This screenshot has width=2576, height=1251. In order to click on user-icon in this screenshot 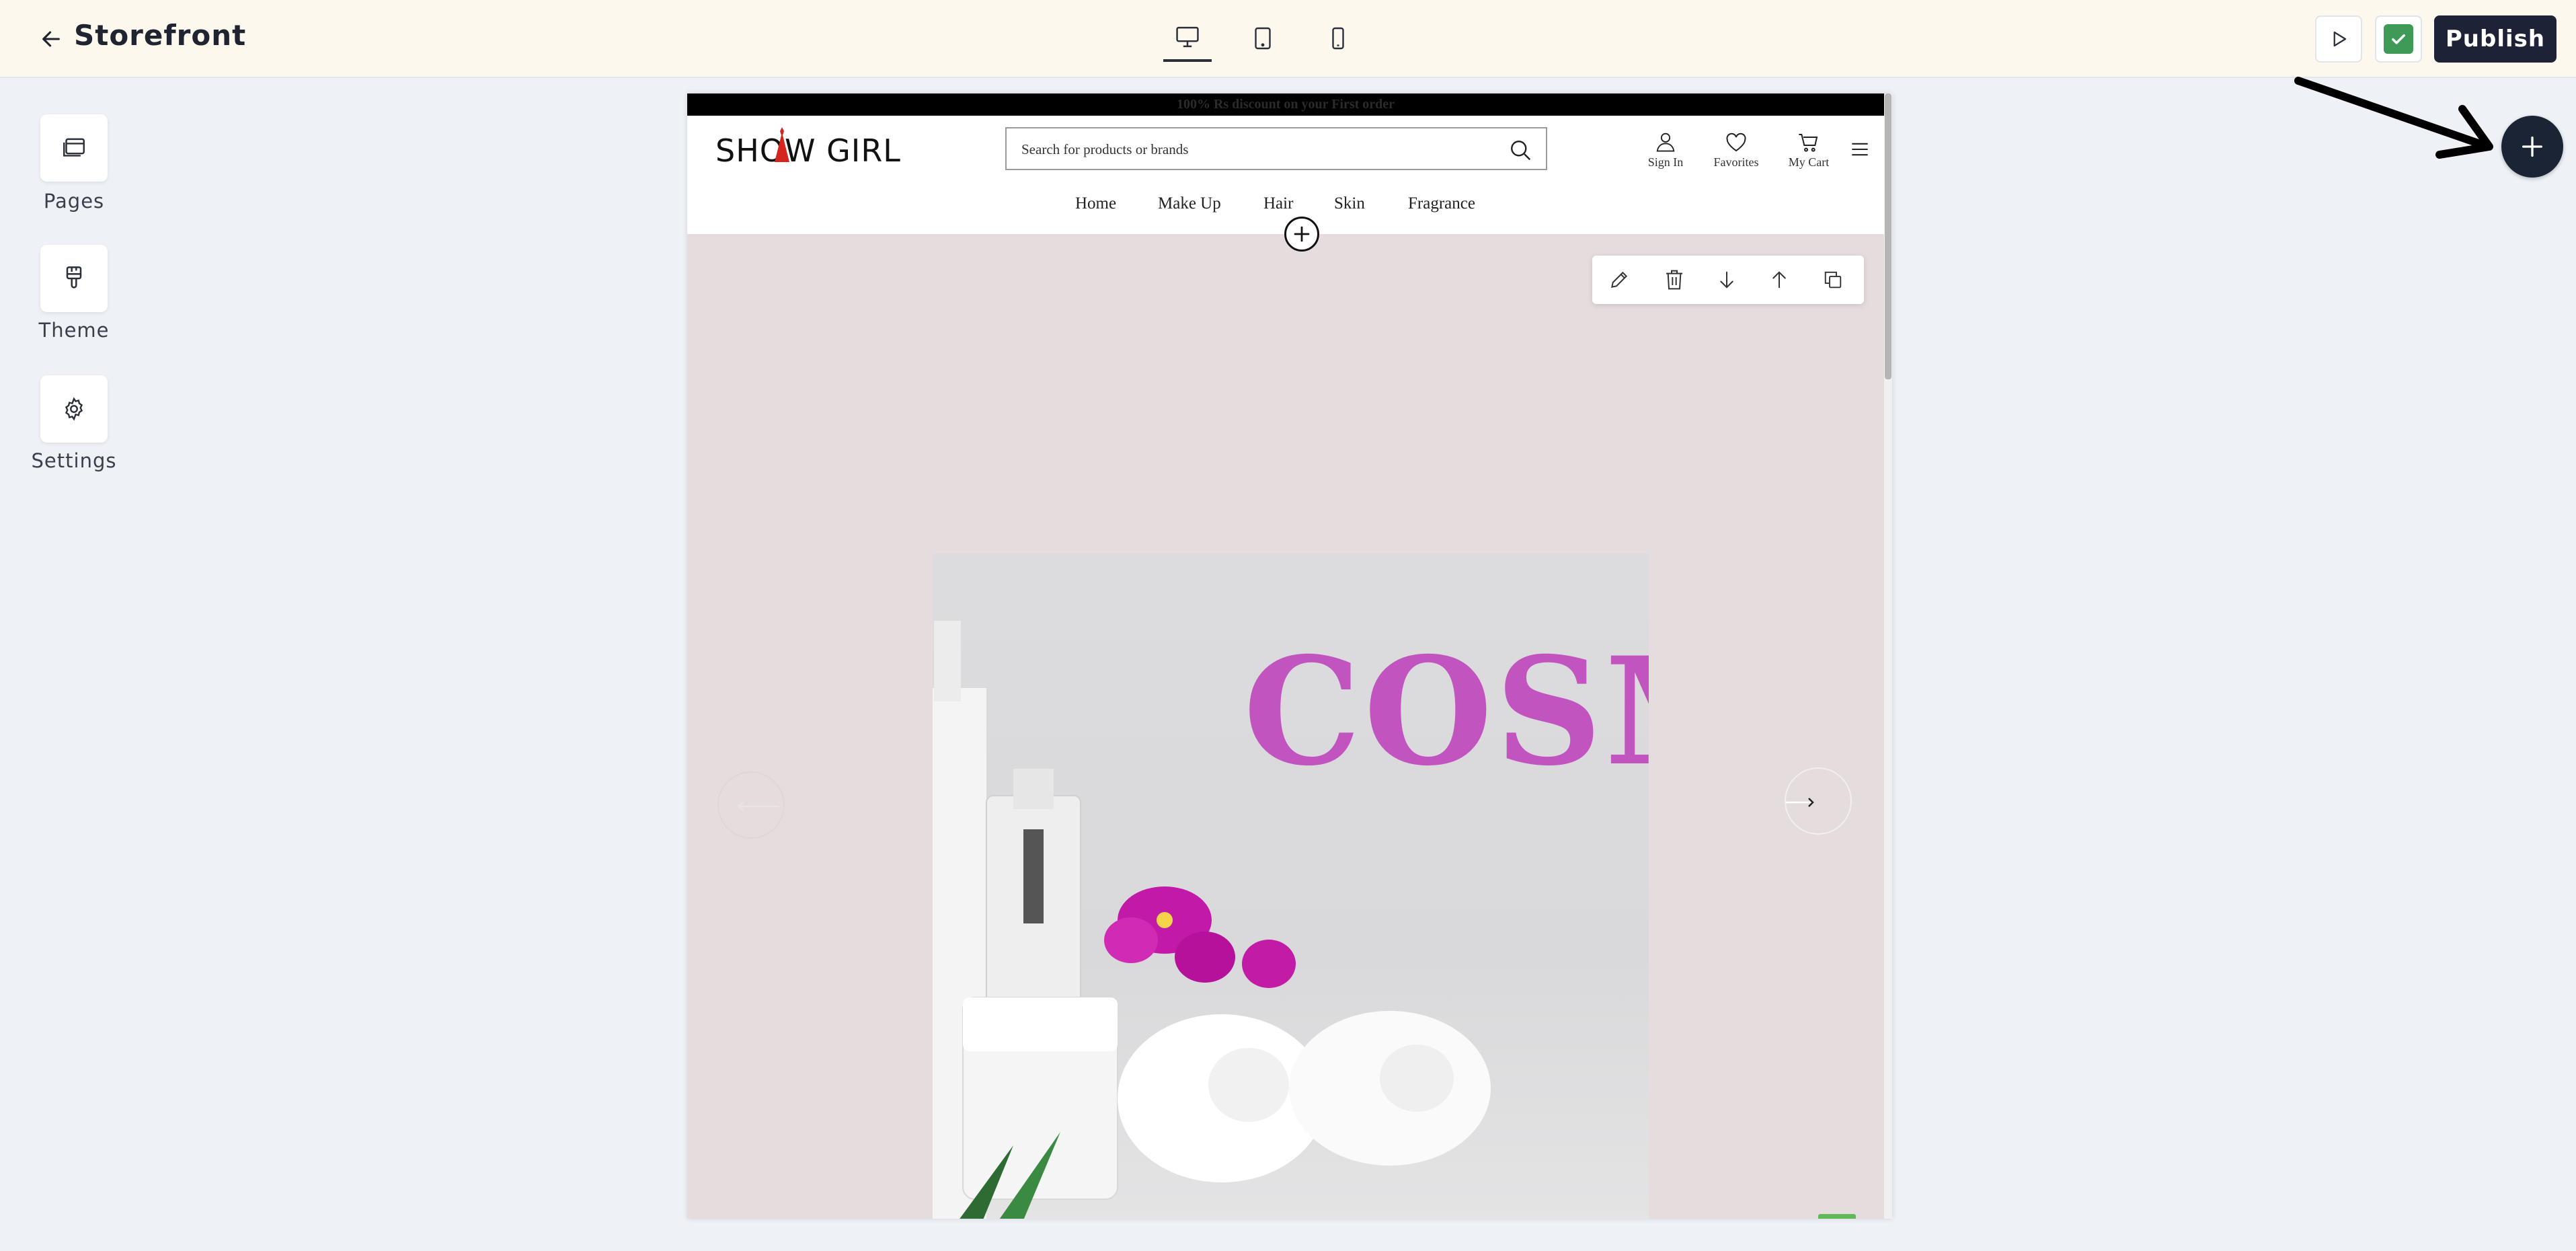, I will do `click(1665, 142)`.